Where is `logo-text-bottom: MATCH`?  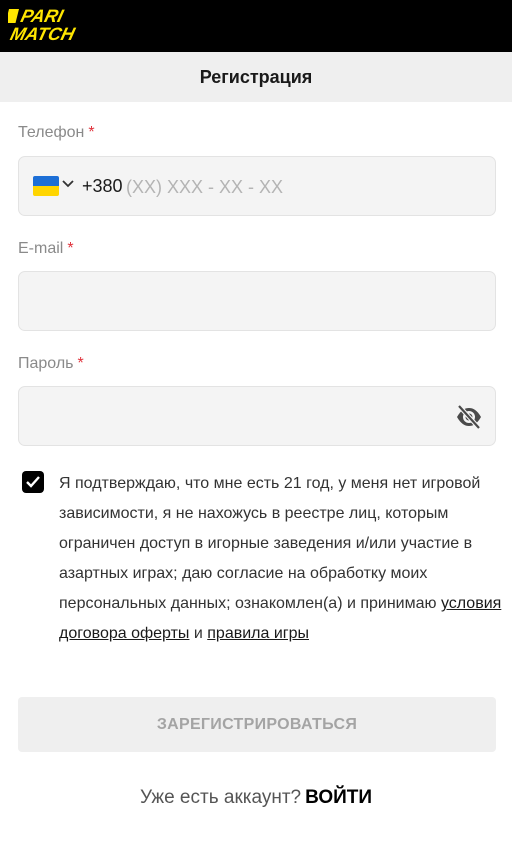 logo-text-bottom: MATCH is located at coordinates (43, 33).